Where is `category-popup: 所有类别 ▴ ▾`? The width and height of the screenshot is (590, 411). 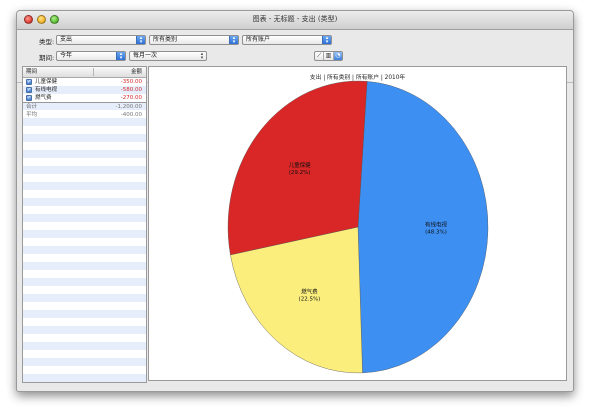 category-popup: 所有类别 ▴ ▾ is located at coordinates (194, 40).